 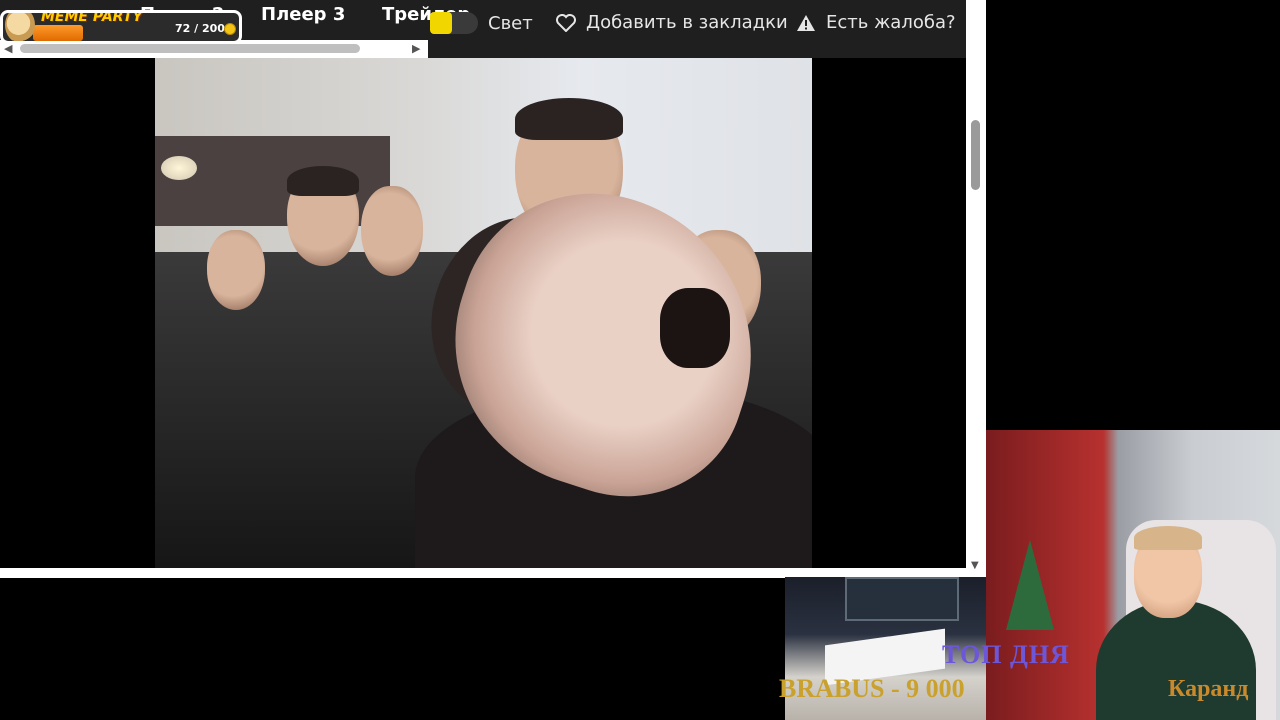 I want to click on meme-progress-bar, so click(x=58, y=33).